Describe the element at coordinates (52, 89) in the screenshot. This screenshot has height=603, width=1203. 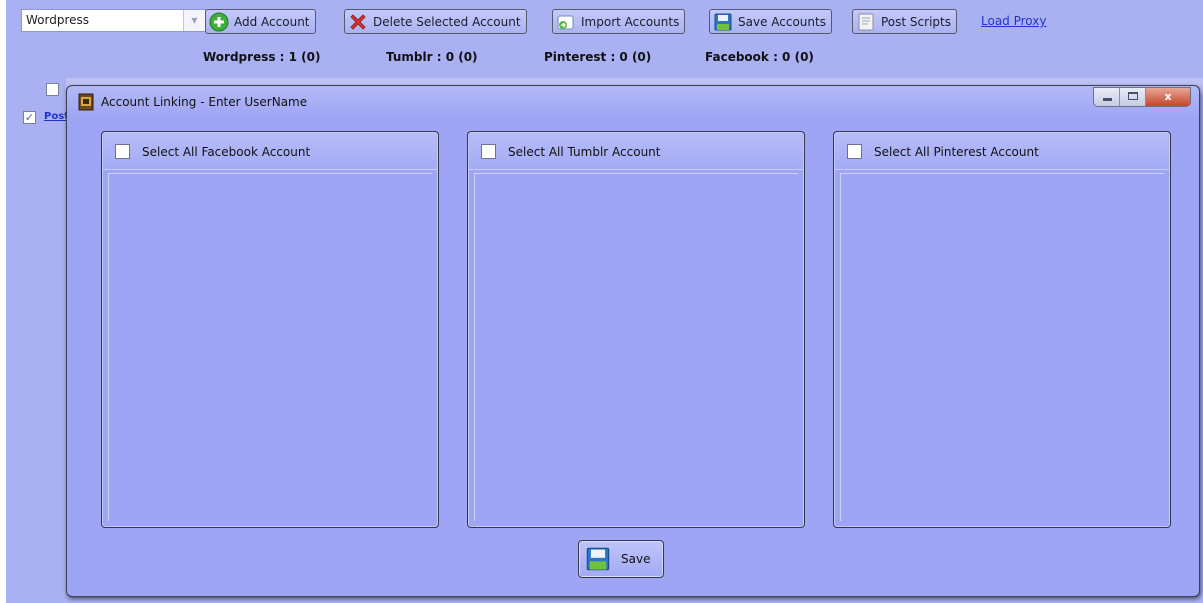
I see `select-all-rows-checkbox` at that location.